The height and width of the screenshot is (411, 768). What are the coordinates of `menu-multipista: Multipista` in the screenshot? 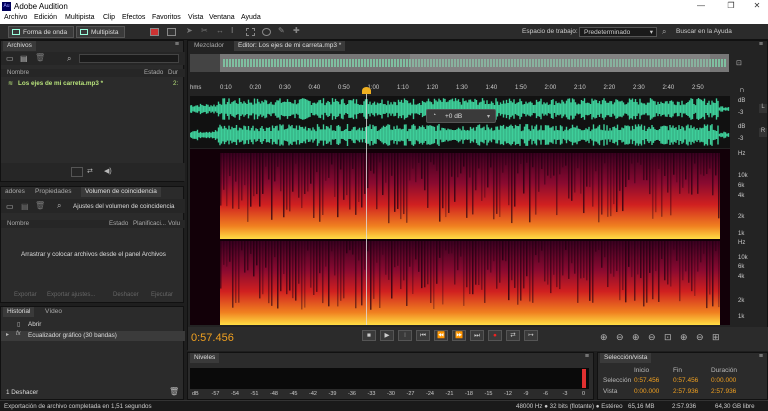 It's located at (80, 17).